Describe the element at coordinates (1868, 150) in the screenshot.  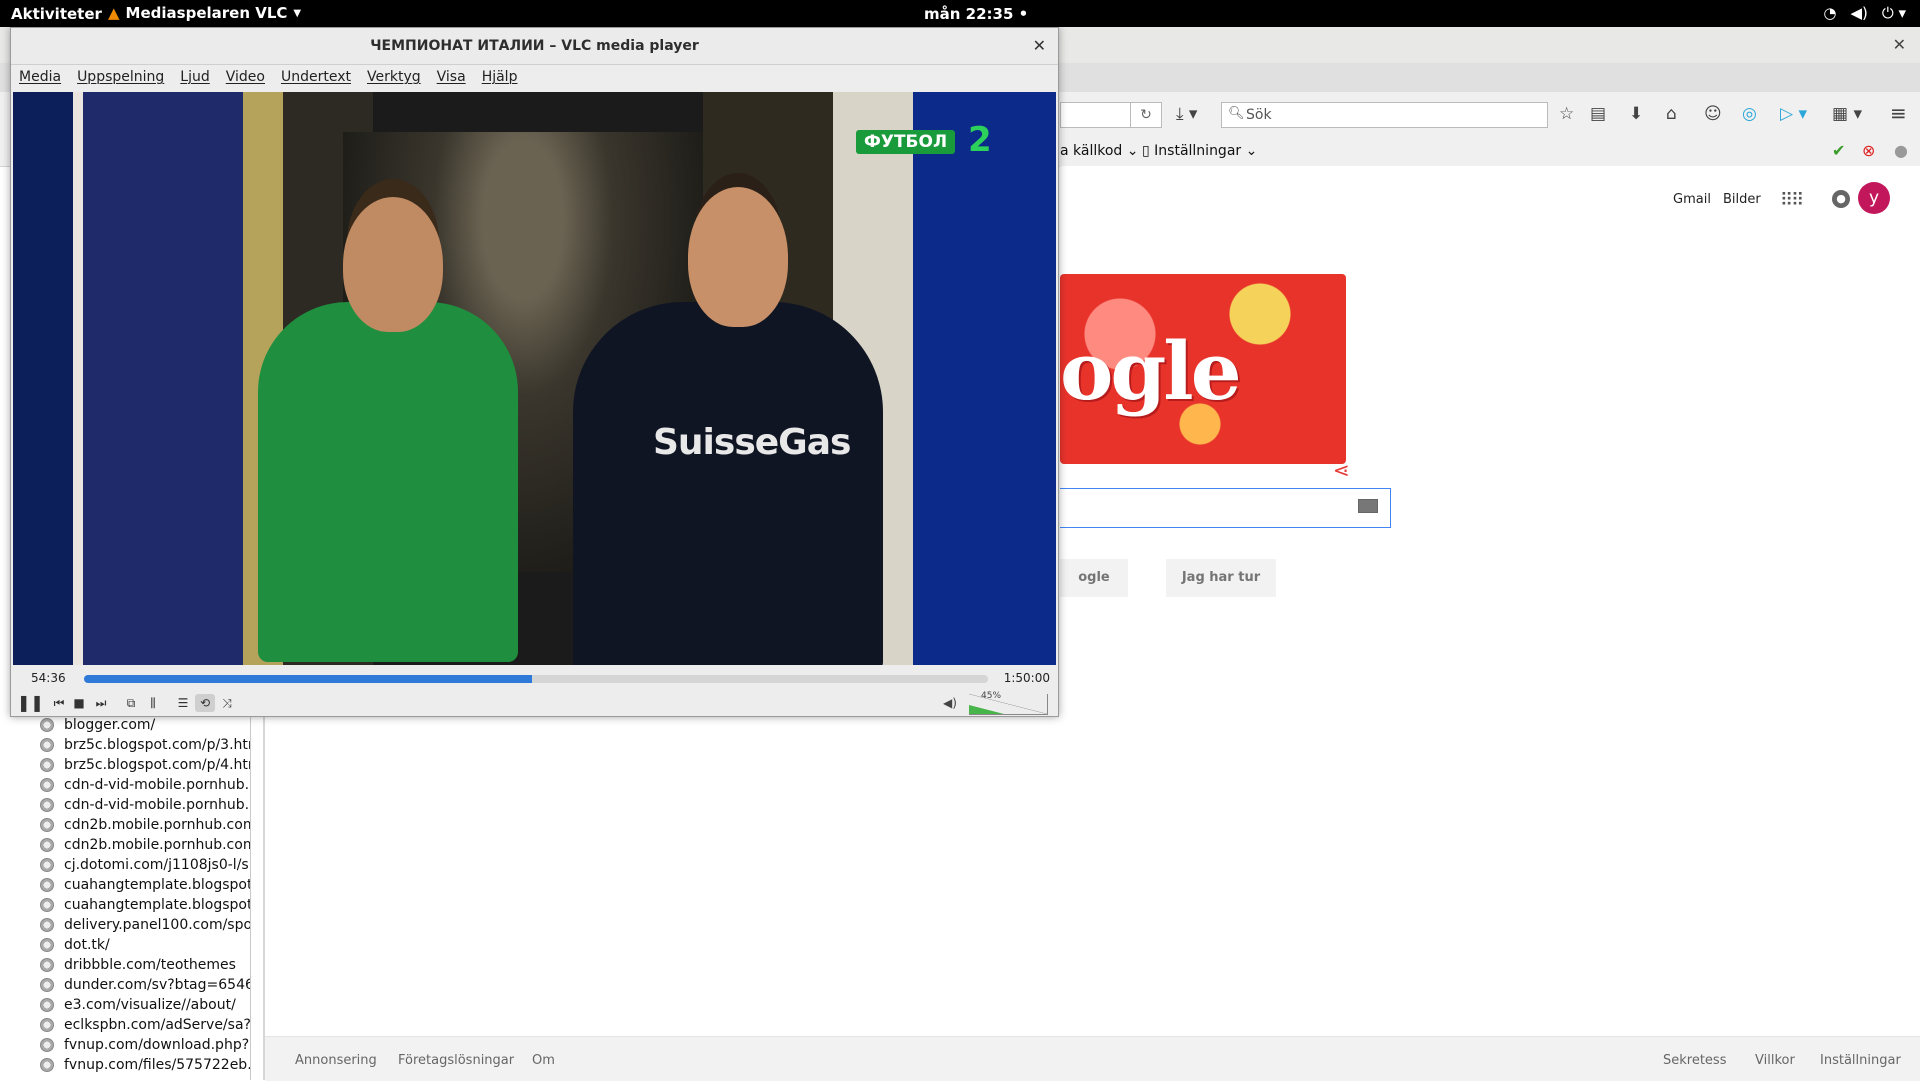
I see `error-icon: ⊗` at that location.